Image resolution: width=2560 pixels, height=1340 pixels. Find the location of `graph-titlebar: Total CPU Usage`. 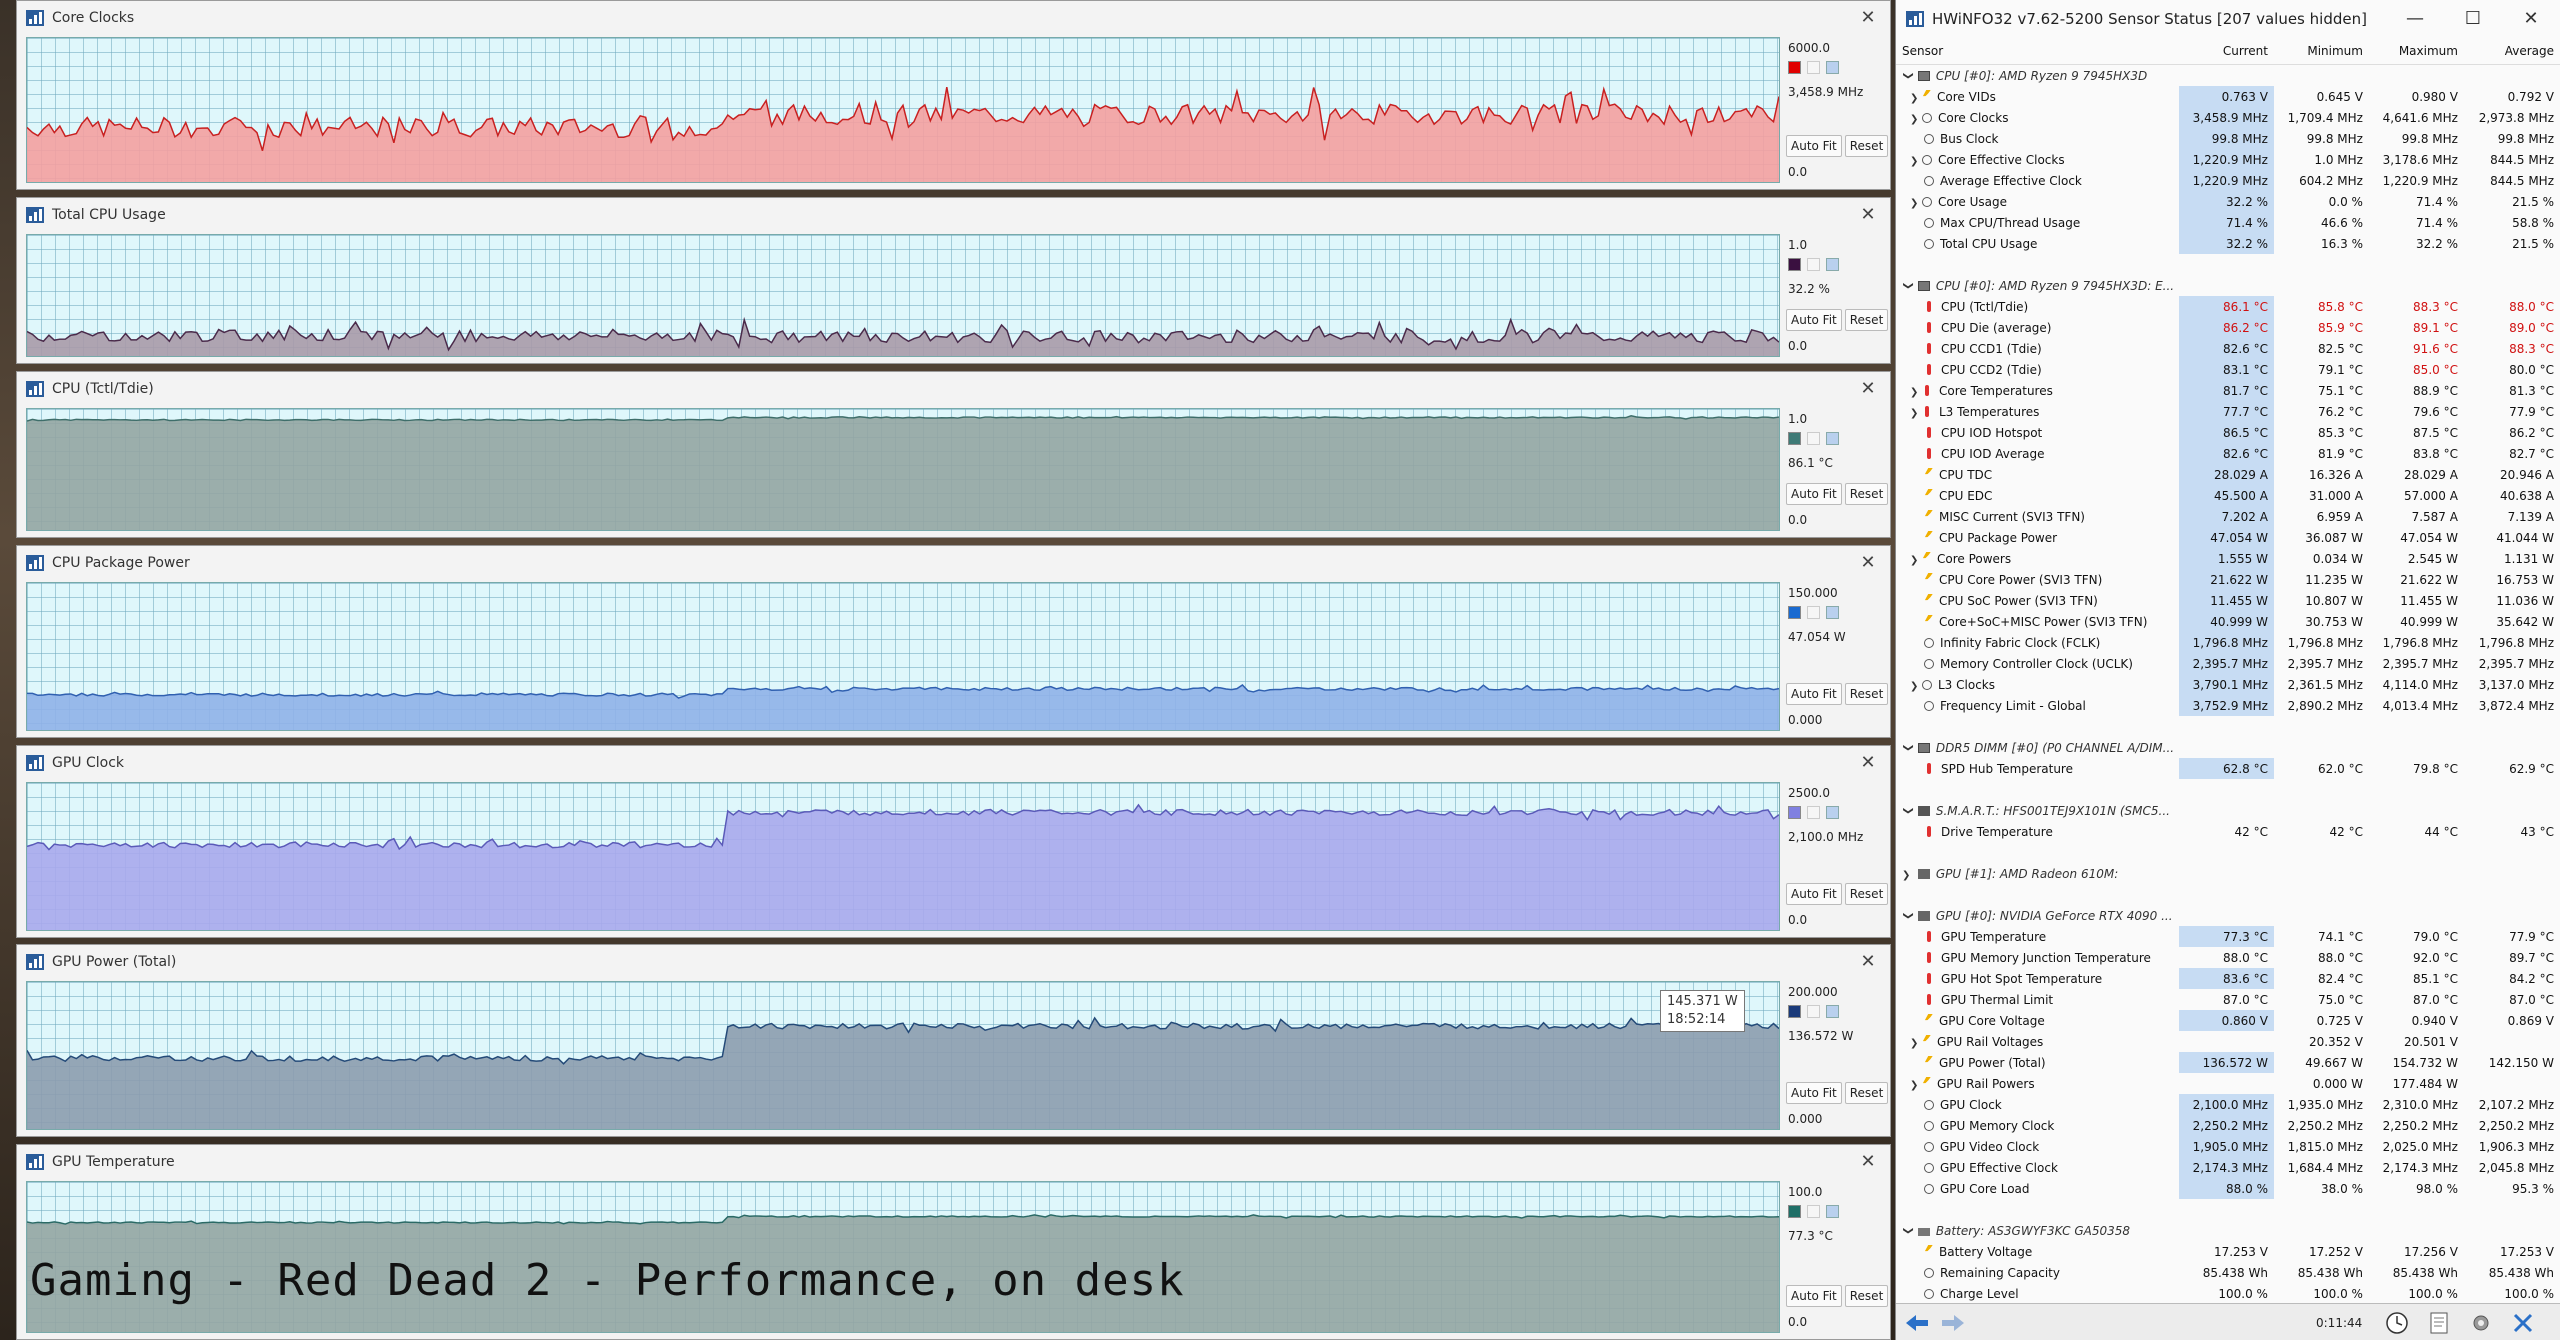

graph-titlebar: Total CPU Usage is located at coordinates (953, 215).